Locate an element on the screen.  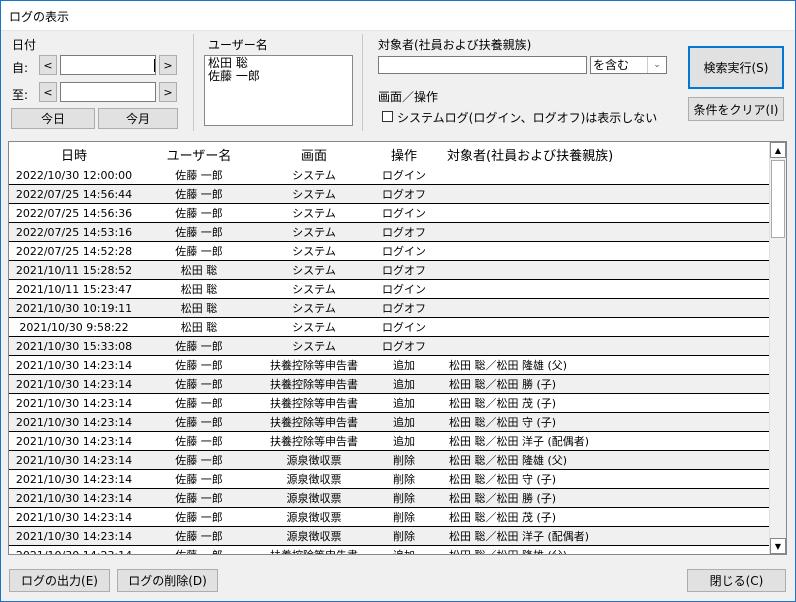
date-to-prev-button: < is located at coordinates (48, 92).